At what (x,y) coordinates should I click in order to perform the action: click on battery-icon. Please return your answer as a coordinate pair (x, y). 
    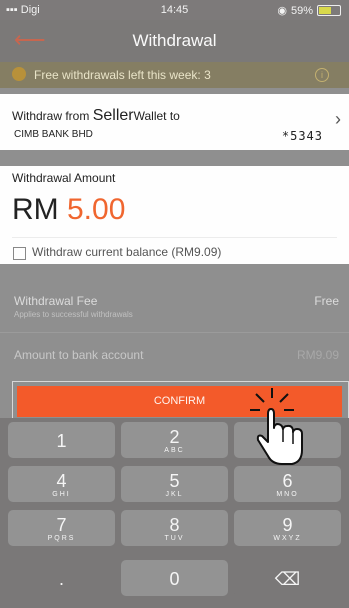
    Looking at the image, I should click on (329, 10).